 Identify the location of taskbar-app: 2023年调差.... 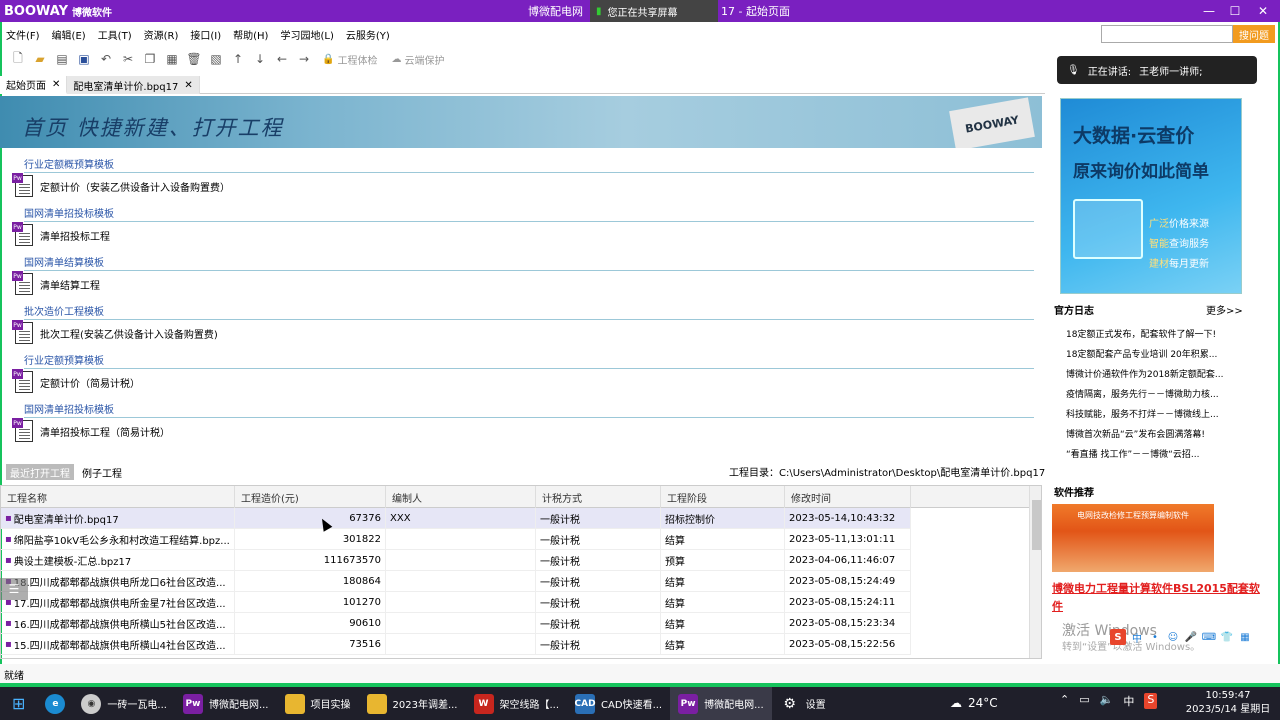
(412, 703).